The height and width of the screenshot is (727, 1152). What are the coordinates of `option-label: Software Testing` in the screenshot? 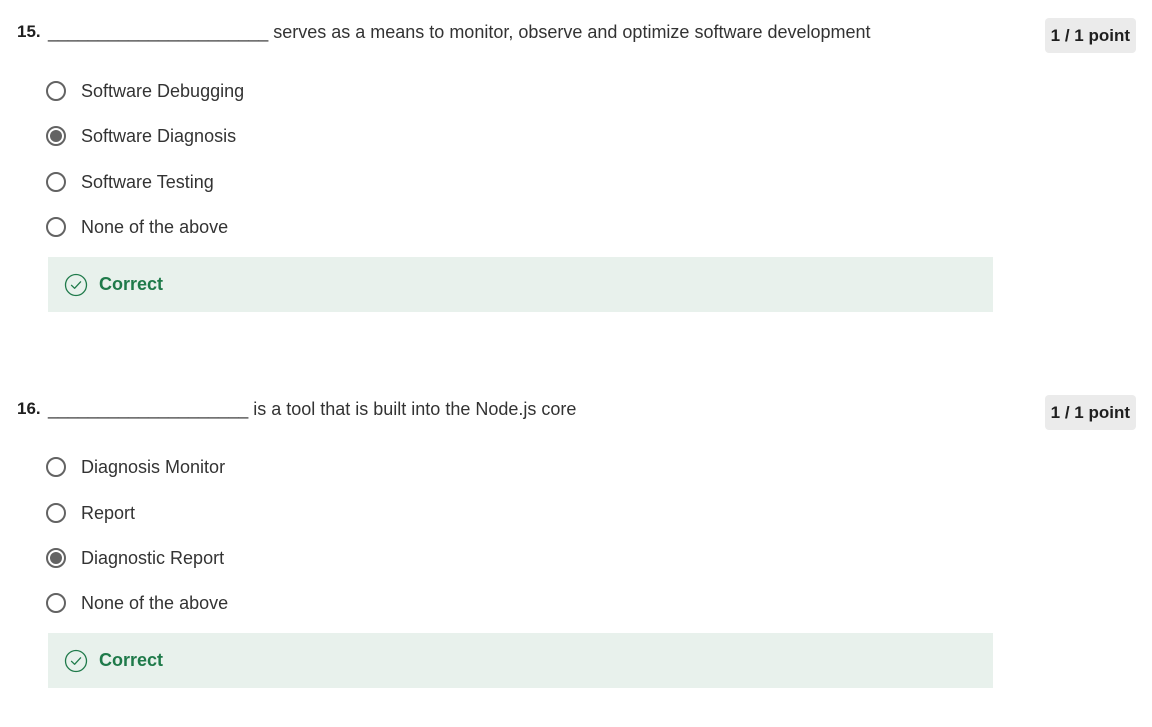 It's located at (147, 181).